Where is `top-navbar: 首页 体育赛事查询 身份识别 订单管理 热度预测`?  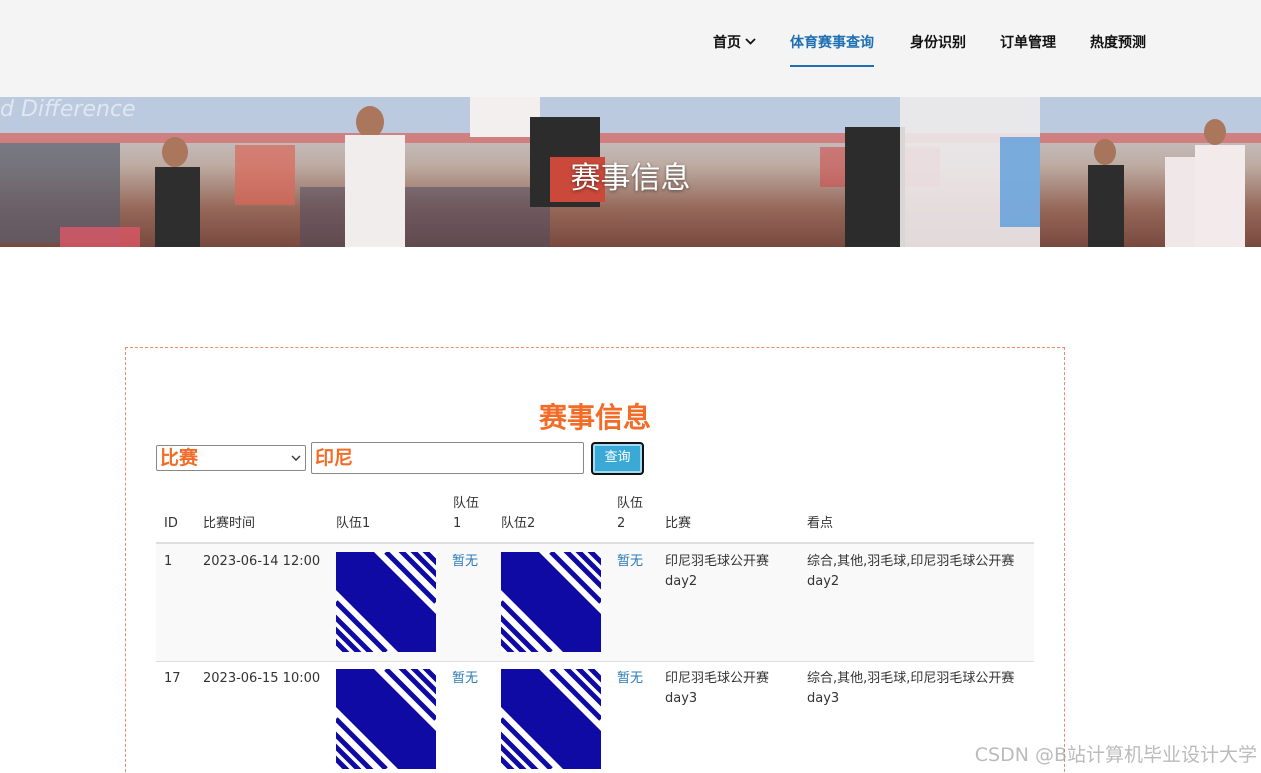
top-navbar: 首页 体育赛事查询 身份识别 订单管理 热度预测 is located at coordinates (630, 48).